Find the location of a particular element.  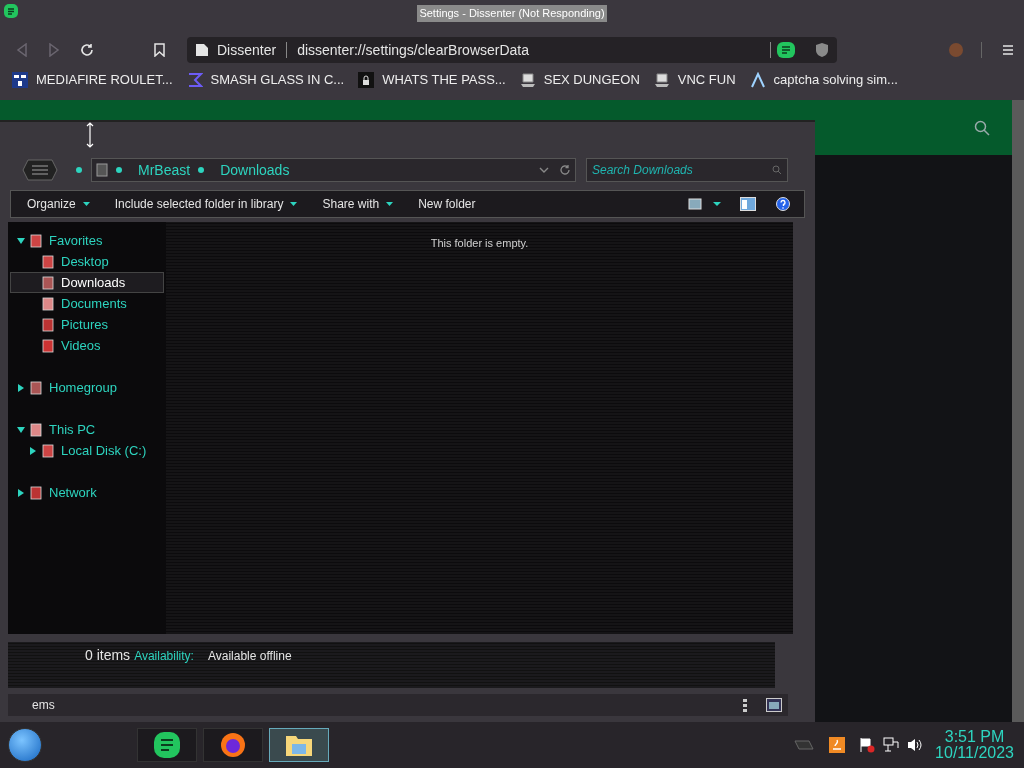

sigma-icon is located at coordinates (194, 80).